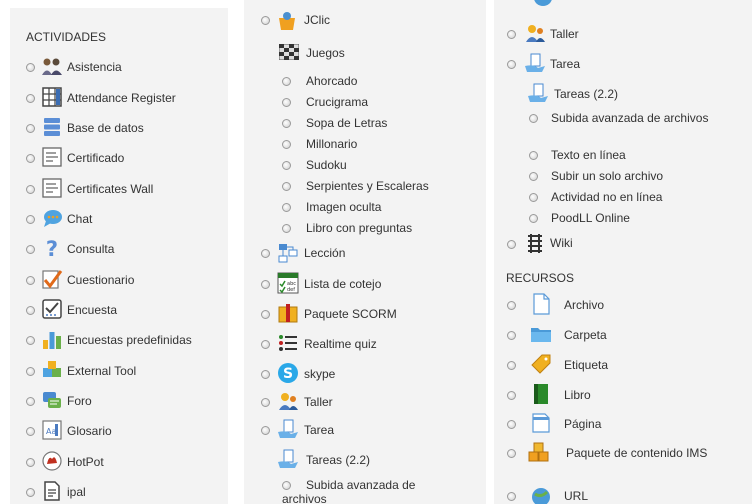 This screenshot has height=504, width=755. What do you see at coordinates (344, 207) in the screenshot?
I see `game-label: Imagen oculta` at bounding box center [344, 207].